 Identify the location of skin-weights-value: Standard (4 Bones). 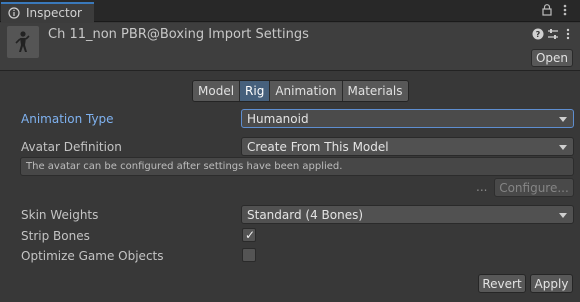
(305, 214).